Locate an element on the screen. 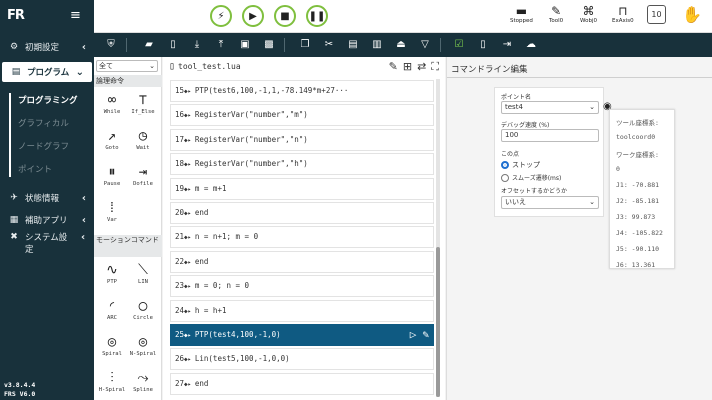  toolbar-divider is located at coordinates (126, 45).